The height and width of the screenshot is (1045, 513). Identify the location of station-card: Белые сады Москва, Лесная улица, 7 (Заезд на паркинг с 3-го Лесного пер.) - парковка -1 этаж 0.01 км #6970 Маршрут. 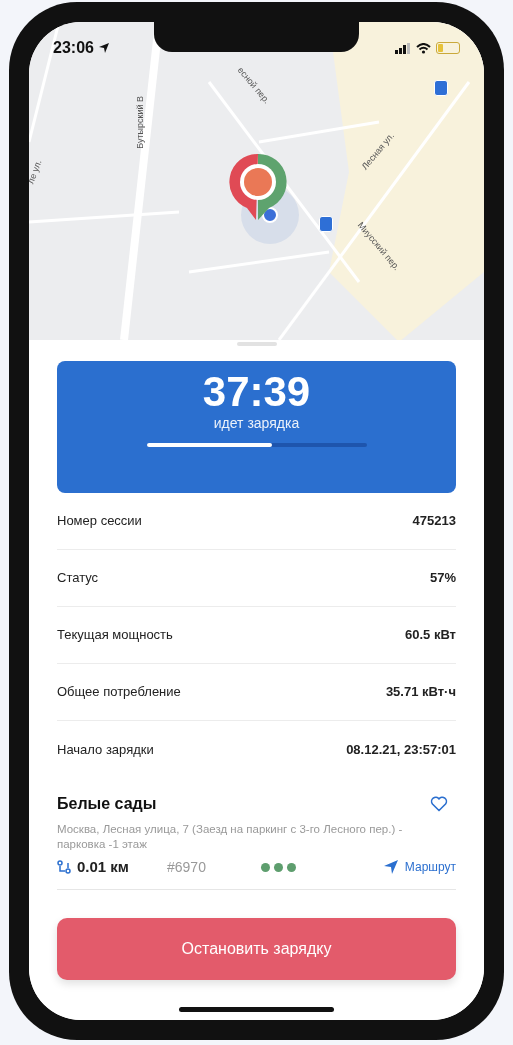
(256, 835).